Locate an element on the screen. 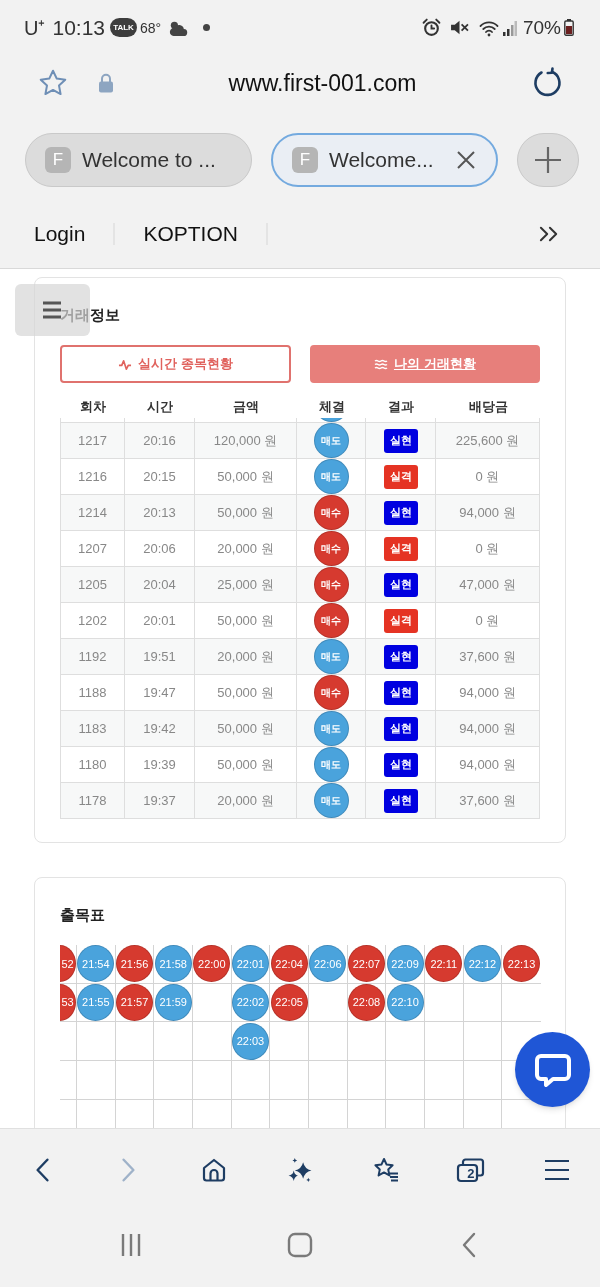  column-header: 체결 is located at coordinates (331, 407).